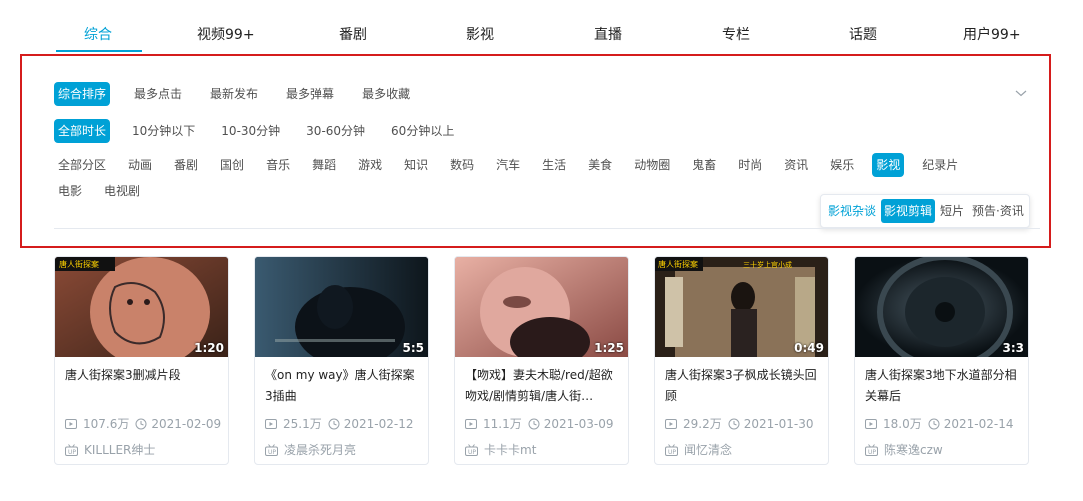 The image size is (1083, 501). I want to click on partition-chip: 国创, so click(232, 165).